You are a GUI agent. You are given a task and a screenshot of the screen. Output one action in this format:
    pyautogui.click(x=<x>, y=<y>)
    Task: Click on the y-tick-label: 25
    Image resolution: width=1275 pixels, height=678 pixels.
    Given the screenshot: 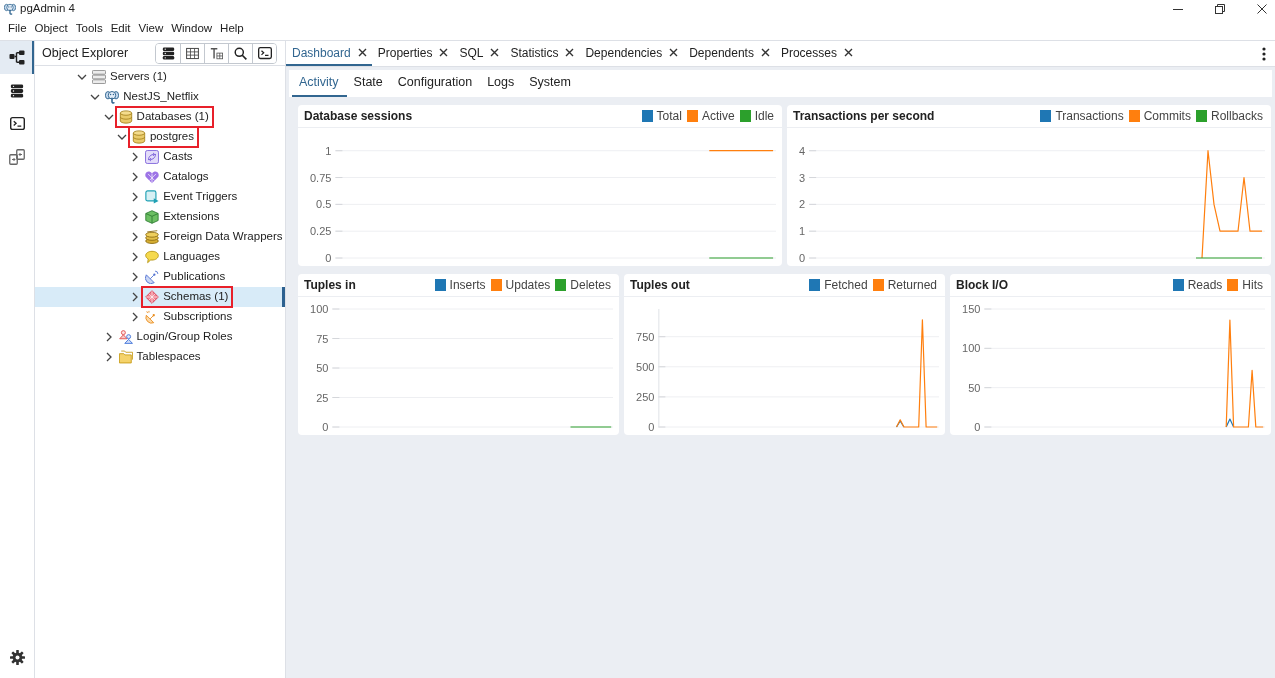 What is the action you would take?
    pyautogui.click(x=322, y=397)
    